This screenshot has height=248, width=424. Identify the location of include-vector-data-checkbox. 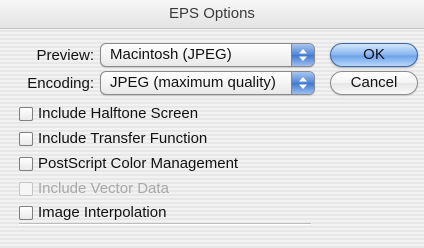
(26, 189).